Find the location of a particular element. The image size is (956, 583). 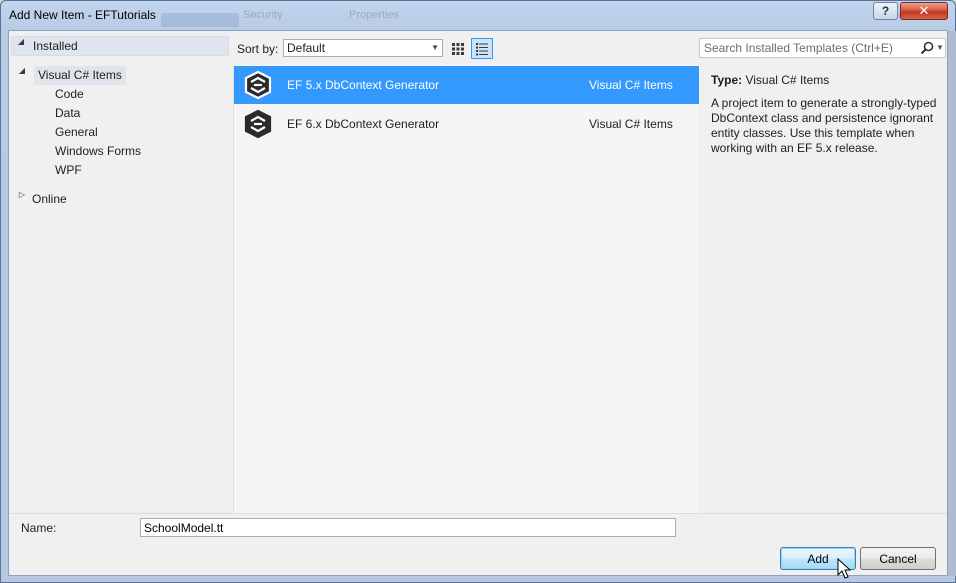

sort-by-dropdown: Default ▼ is located at coordinates (363, 48).